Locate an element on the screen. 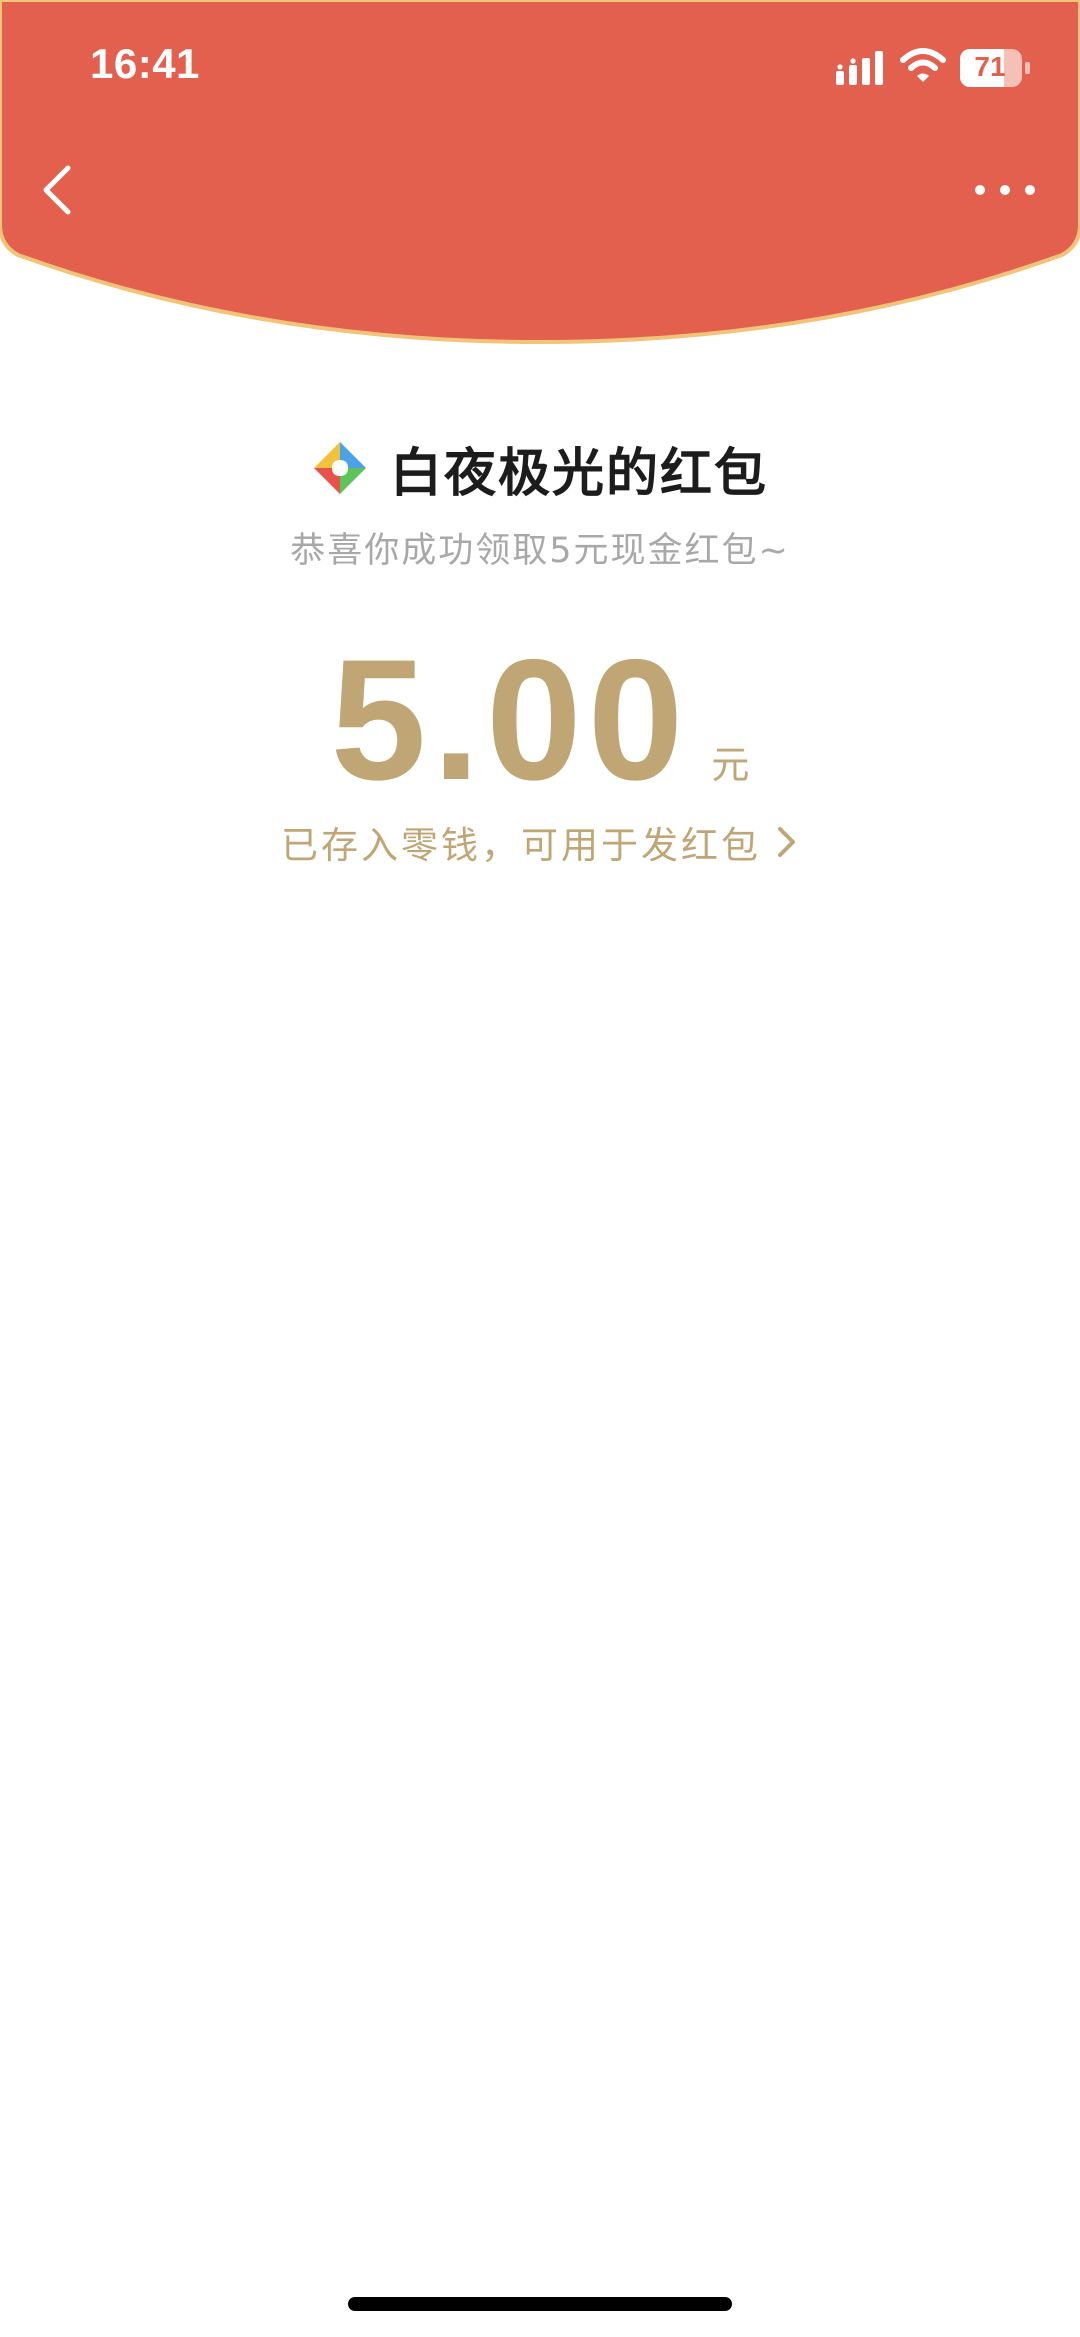 The height and width of the screenshot is (2337, 1080). status-time: 16:41 is located at coordinates (145, 63).